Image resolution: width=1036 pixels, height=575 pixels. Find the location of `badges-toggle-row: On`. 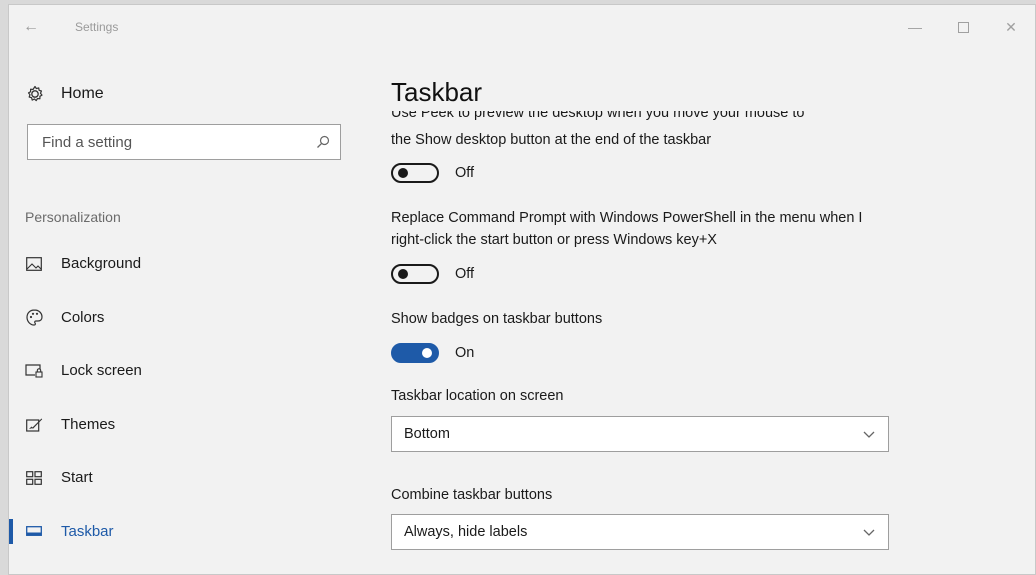

badges-toggle-row: On is located at coordinates (432, 353).